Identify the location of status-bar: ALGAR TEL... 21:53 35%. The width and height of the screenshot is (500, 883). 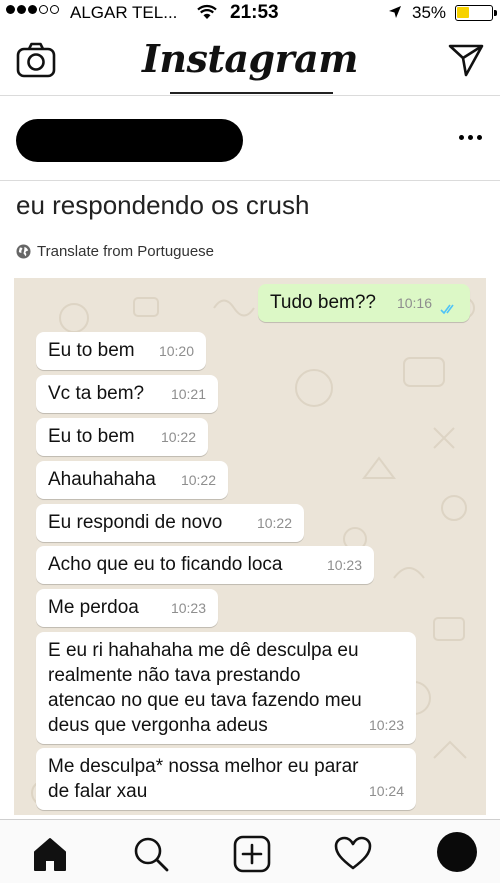
(250, 13).